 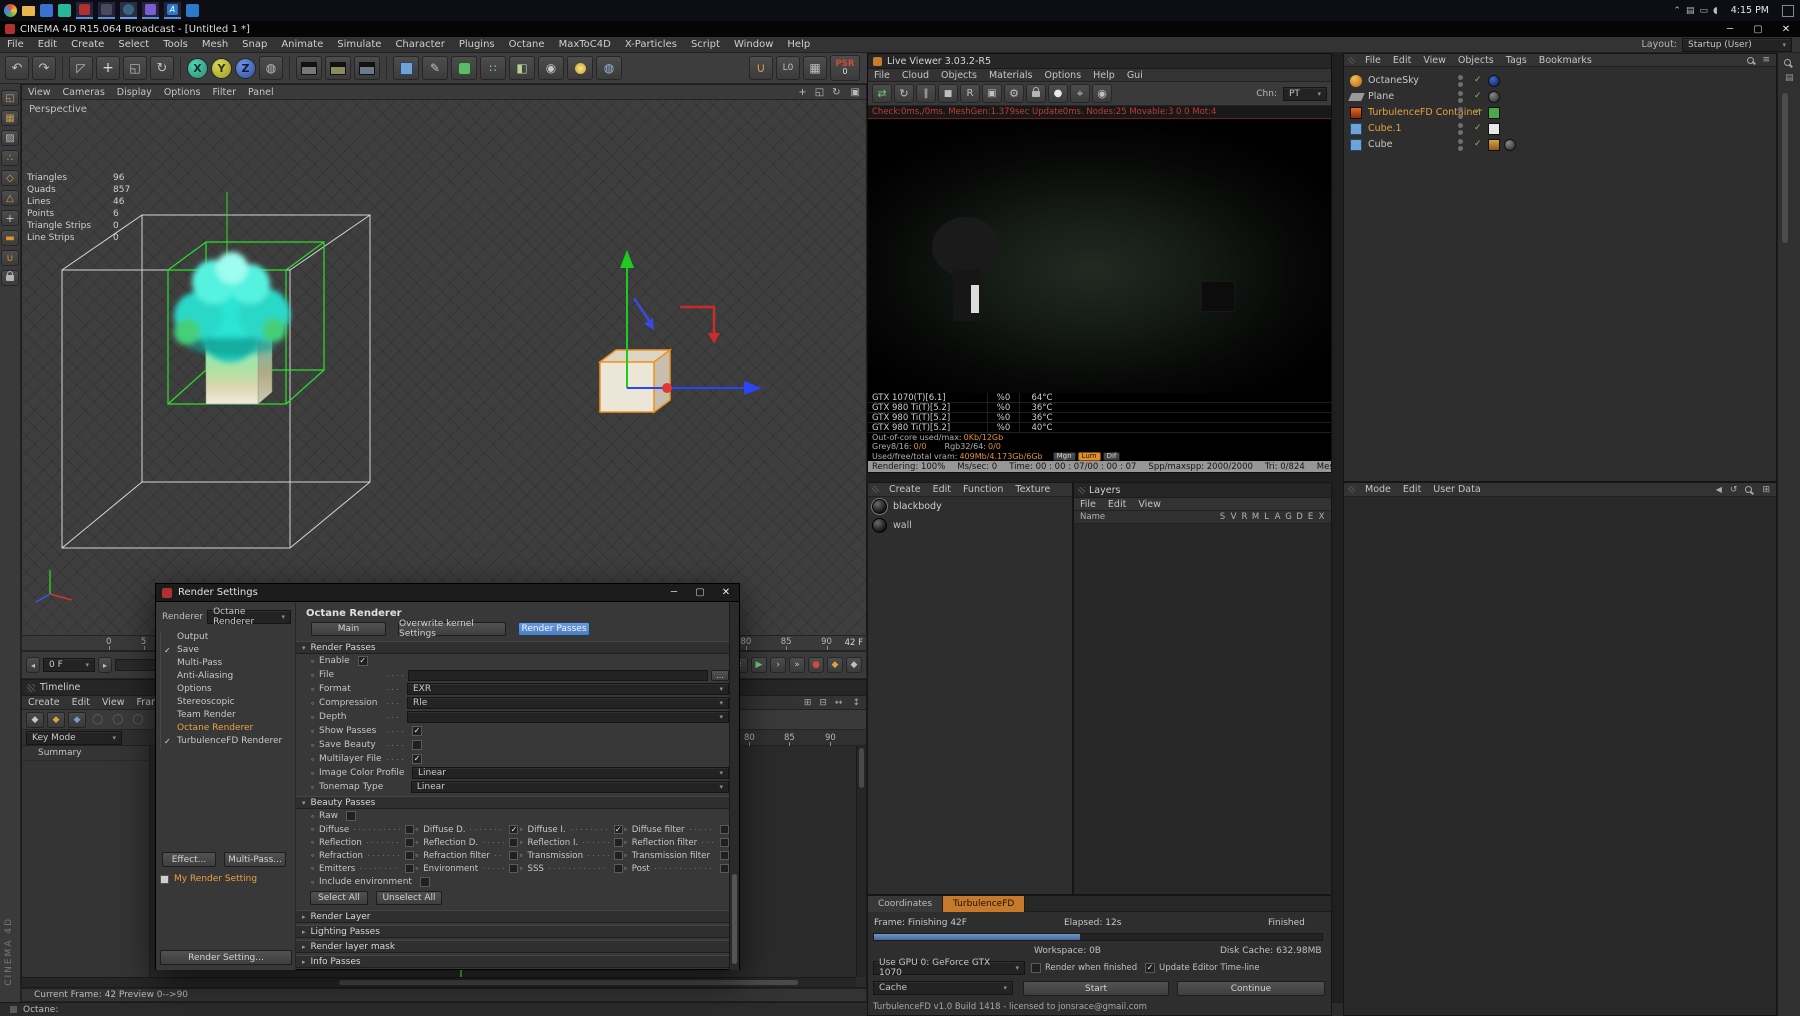 What do you see at coordinates (35, 719) in the screenshot?
I see `key-position-icon: ◆` at bounding box center [35, 719].